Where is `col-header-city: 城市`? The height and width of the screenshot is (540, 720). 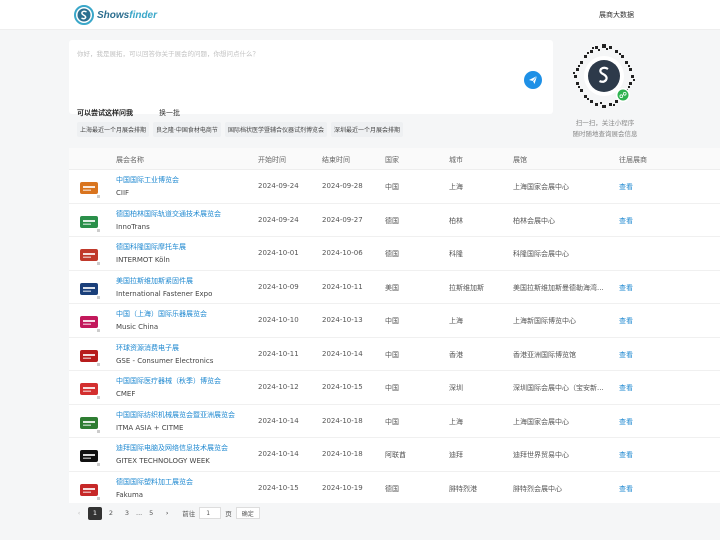 col-header-city: 城市 is located at coordinates (456, 160).